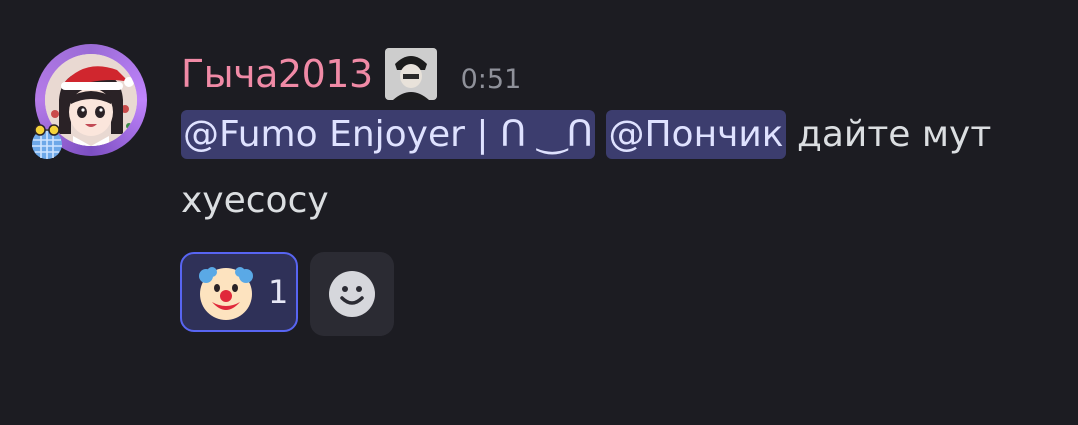 This screenshot has height=425, width=1078. What do you see at coordinates (278, 292) in the screenshot?
I see `reaction-count: 1` at bounding box center [278, 292].